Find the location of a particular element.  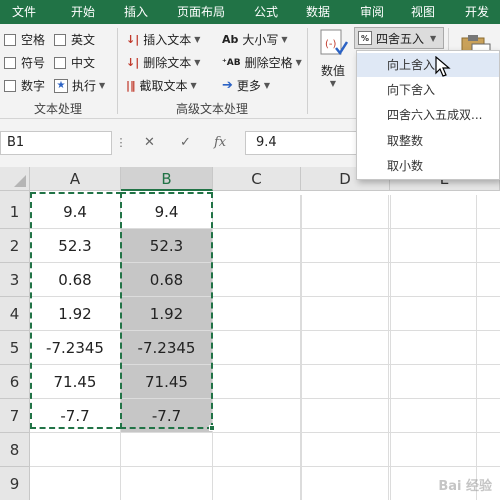

insert-function-button: fx is located at coordinates (220, 143).